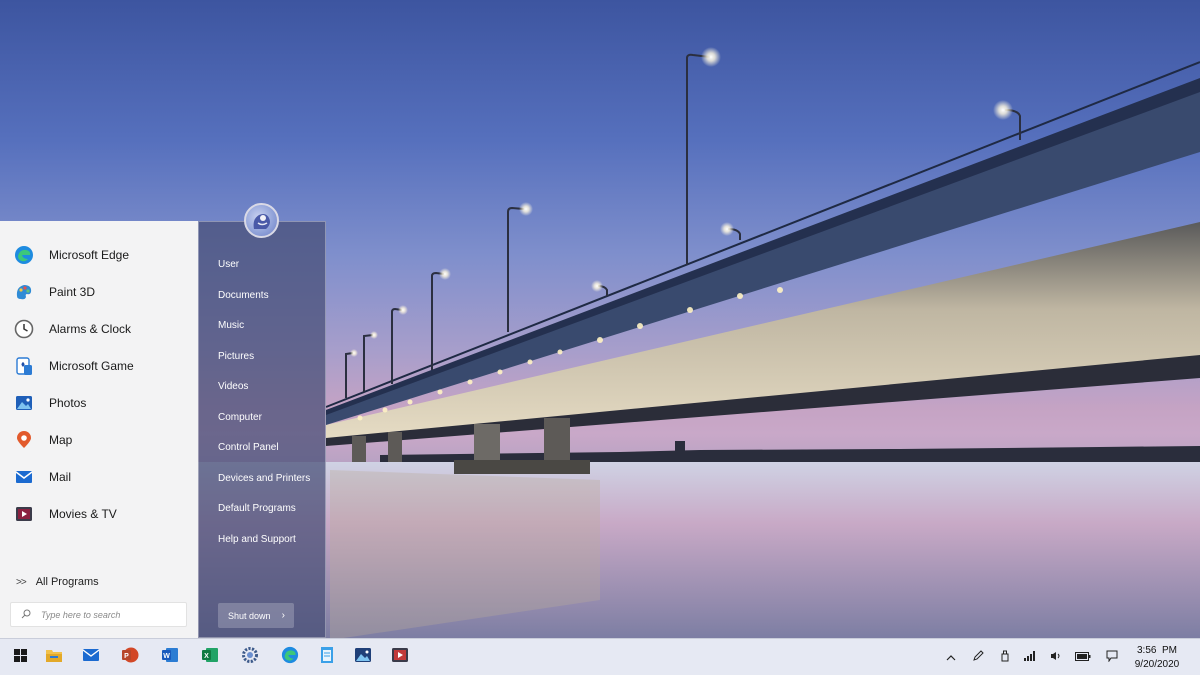 The width and height of the screenshot is (1200, 675). I want to click on place-item-user: User, so click(263, 265).